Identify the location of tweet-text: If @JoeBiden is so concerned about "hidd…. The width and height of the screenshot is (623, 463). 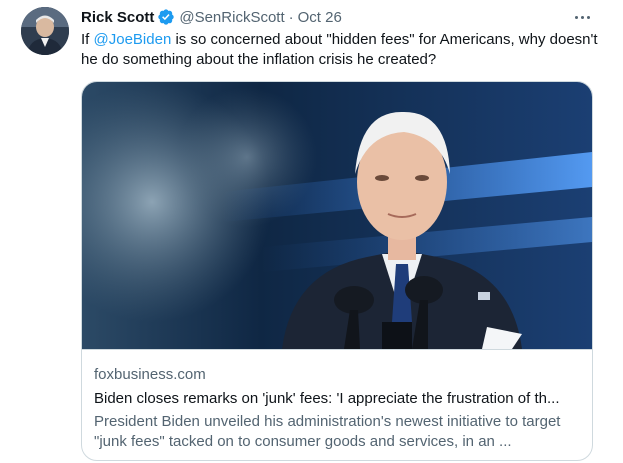
(341, 50).